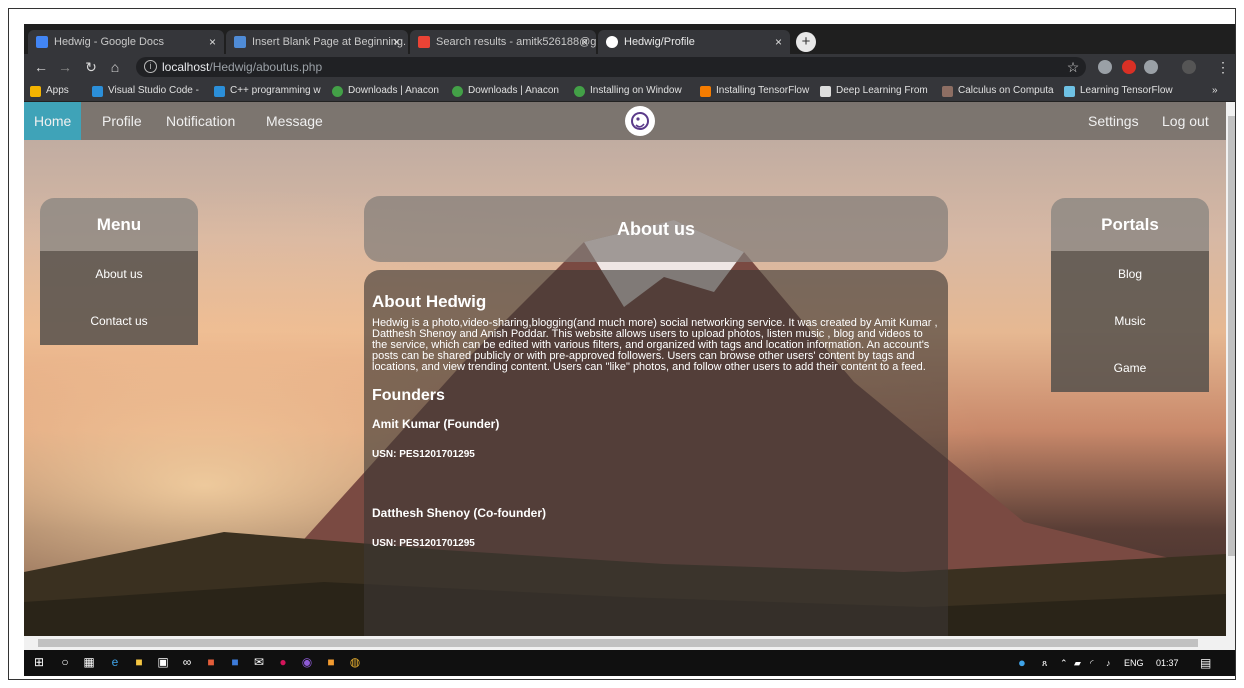 Image resolution: width=1244 pixels, height=688 pixels. What do you see at coordinates (1129, 67) in the screenshot?
I see `adblock-icon` at bounding box center [1129, 67].